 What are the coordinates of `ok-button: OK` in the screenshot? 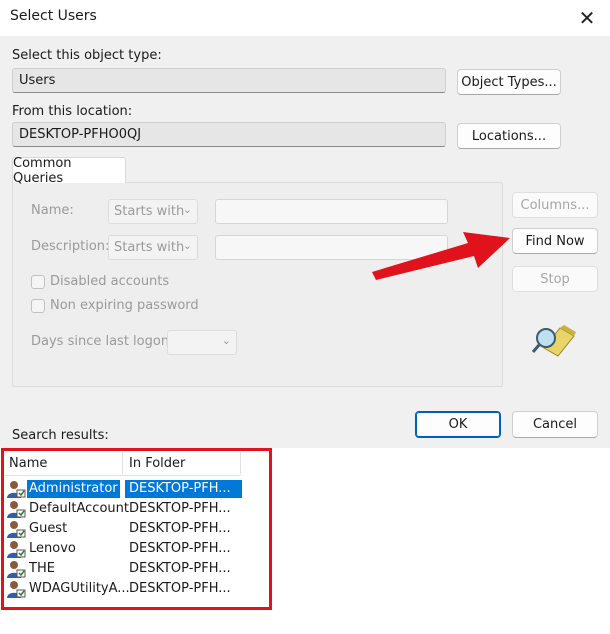 It's located at (458, 424).